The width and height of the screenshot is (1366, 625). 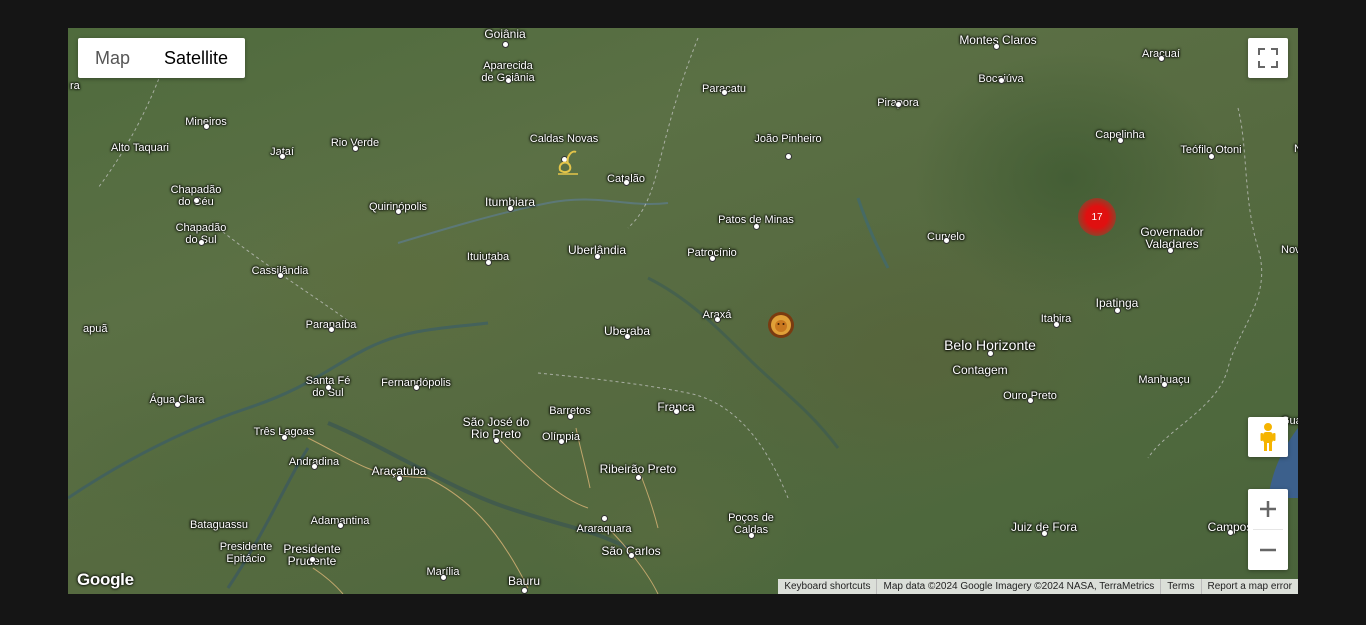 What do you see at coordinates (980, 370) in the screenshot?
I see `place-label: Contagem` at bounding box center [980, 370].